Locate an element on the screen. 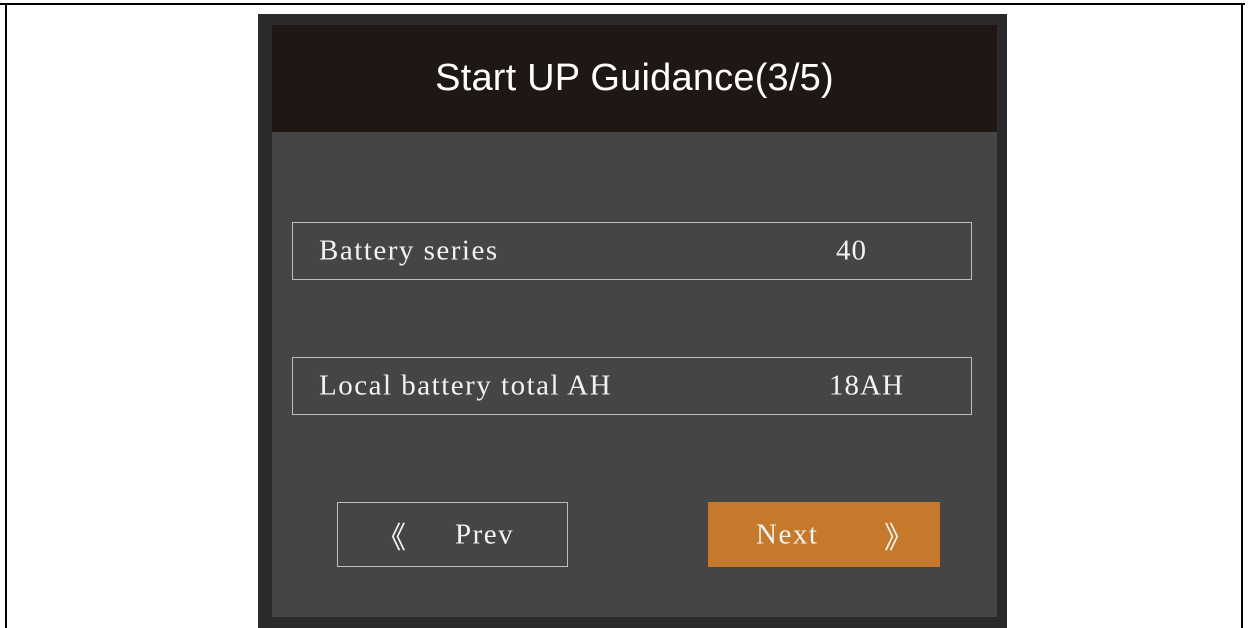 This screenshot has height=628, width=1248. page-border-top is located at coordinates (622, 4).